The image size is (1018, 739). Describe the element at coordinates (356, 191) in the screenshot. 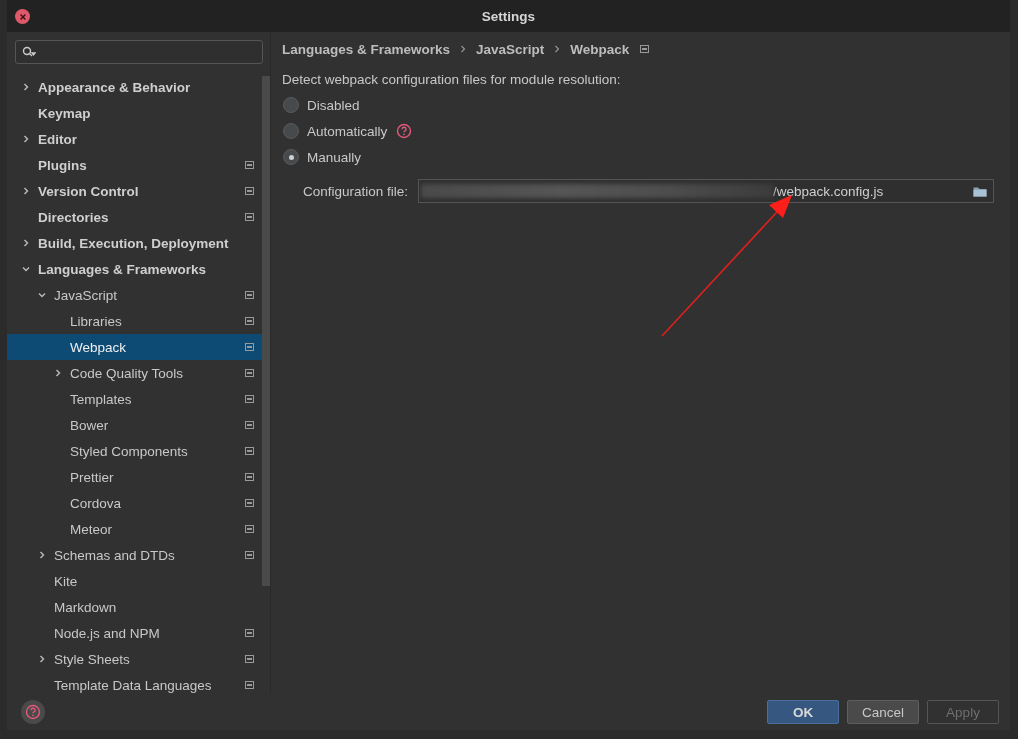

I see `field-label: Configuration file:` at that location.